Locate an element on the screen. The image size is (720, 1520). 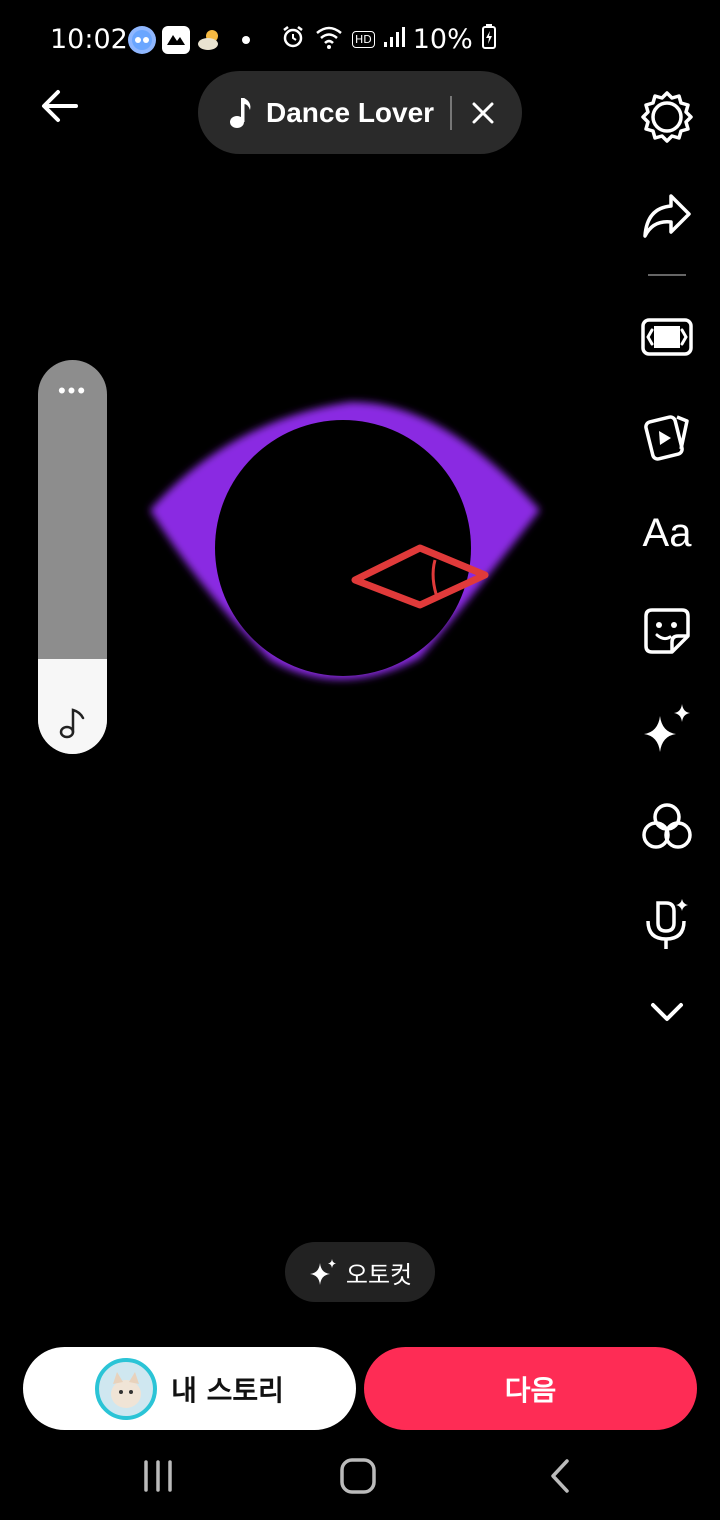
autocut-button: 오토컷 is located at coordinates (360, 1272).